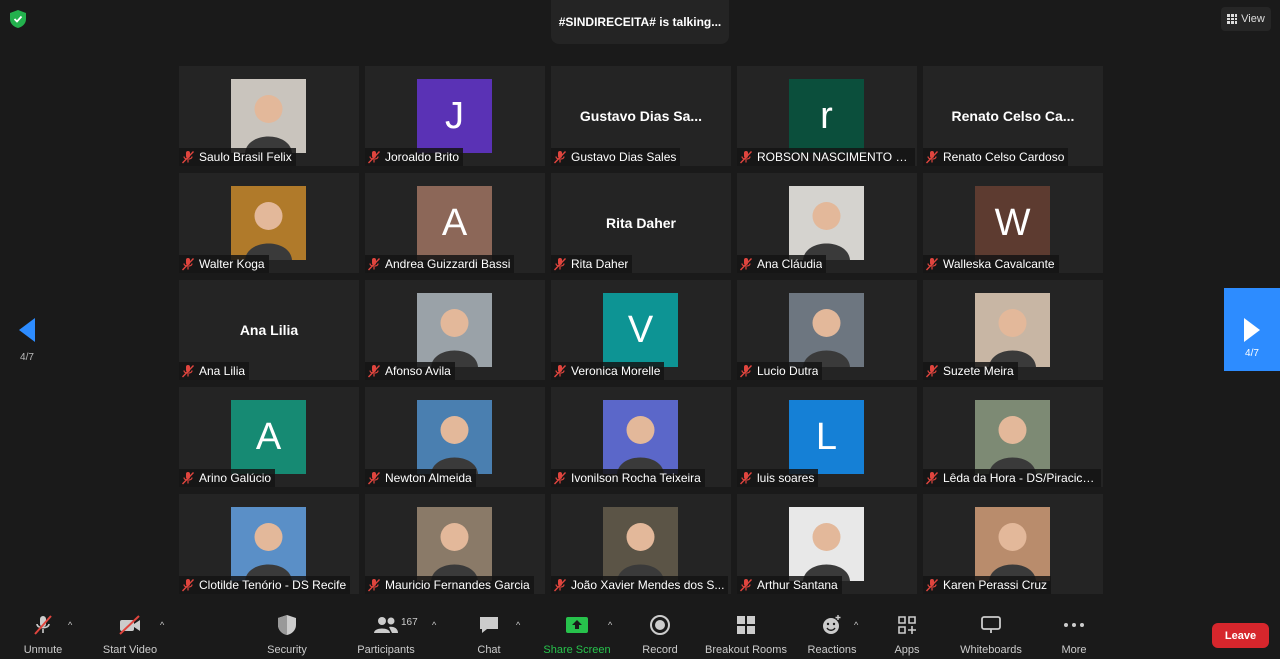  Describe the element at coordinates (1252, 329) in the screenshot. I see `next-page-button: 4/7` at that location.